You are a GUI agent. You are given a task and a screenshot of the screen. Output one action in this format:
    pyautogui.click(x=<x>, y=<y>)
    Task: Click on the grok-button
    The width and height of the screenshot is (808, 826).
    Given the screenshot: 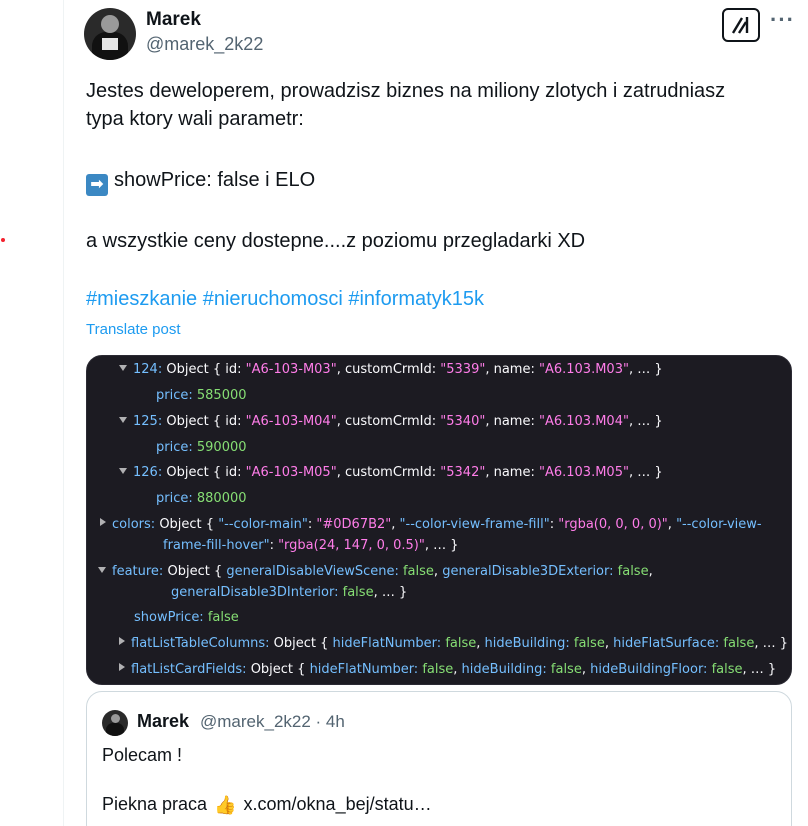 What is the action you would take?
    pyautogui.click(x=741, y=25)
    